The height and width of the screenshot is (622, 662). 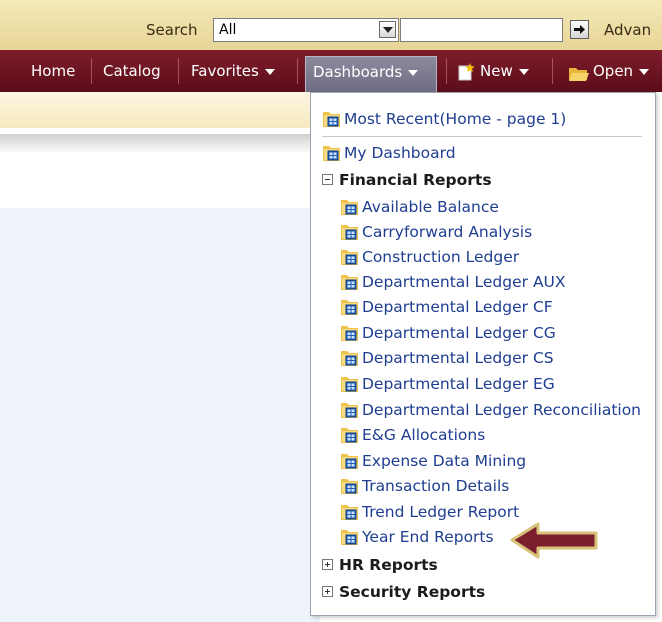 I want to click on nav-favorites-label: Favorites, so click(x=225, y=71).